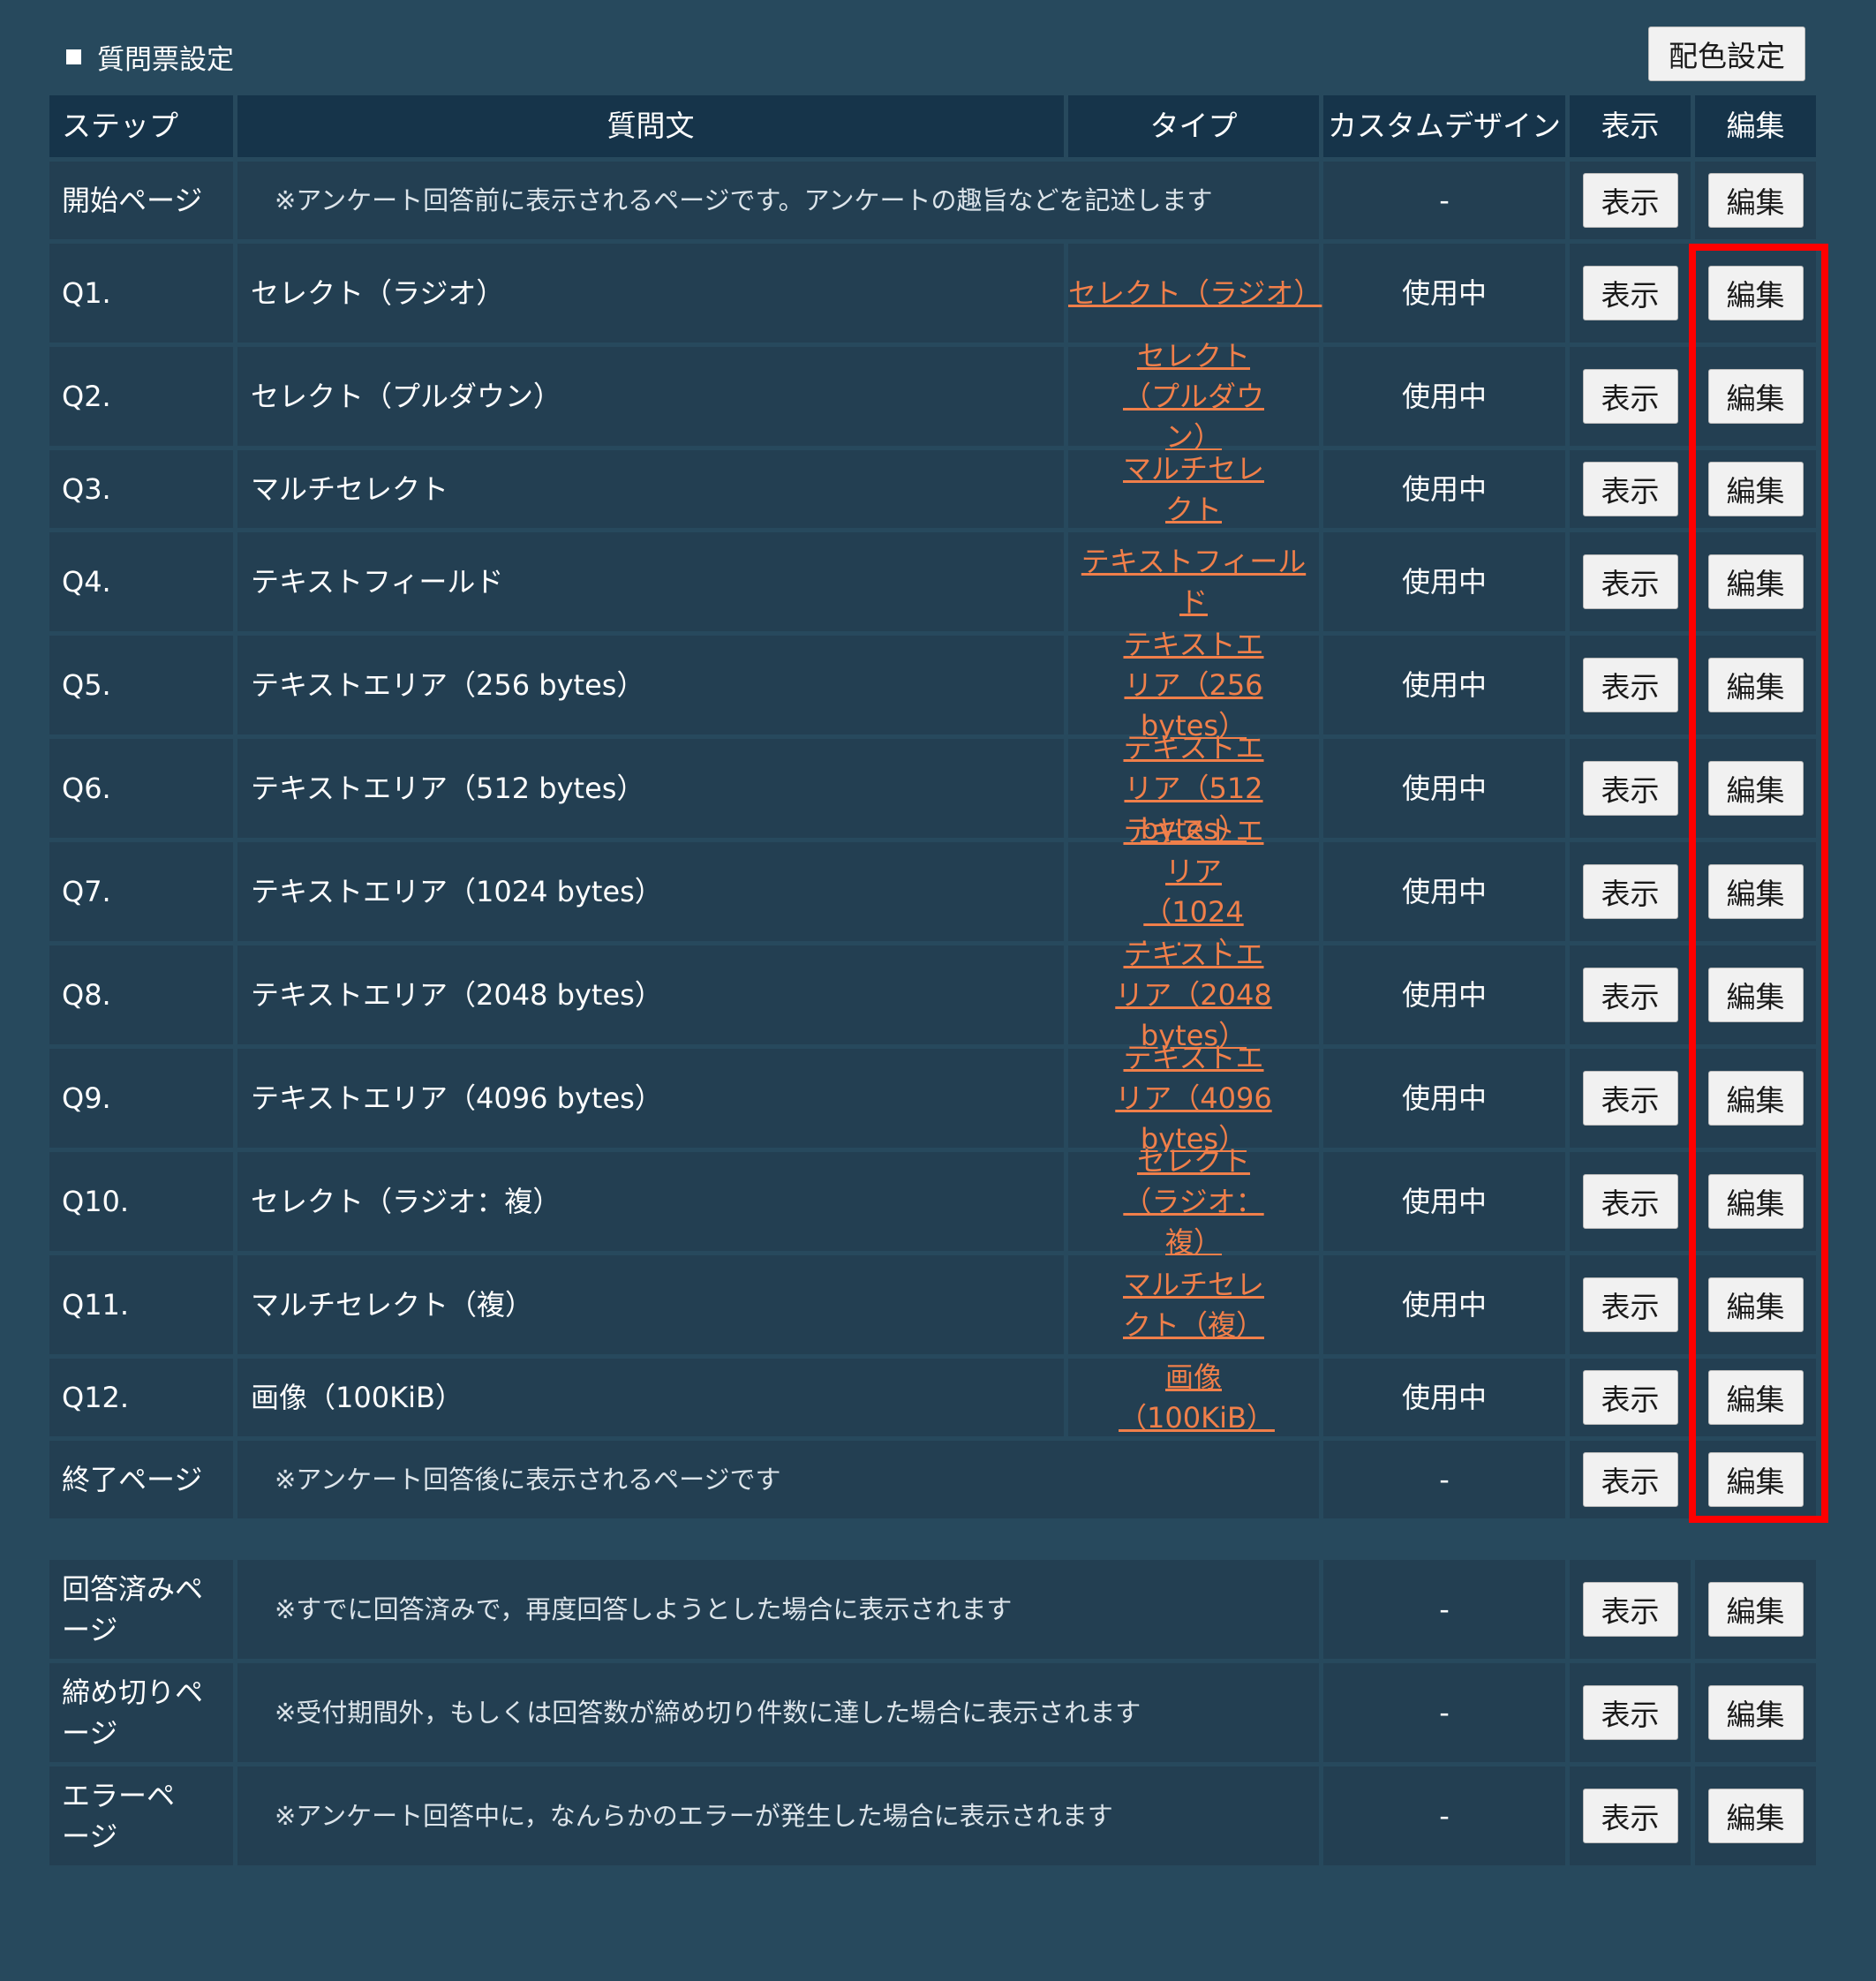 The image size is (1876, 1981). I want to click on type-link: セレクト（ラジオ）, so click(1195, 293).